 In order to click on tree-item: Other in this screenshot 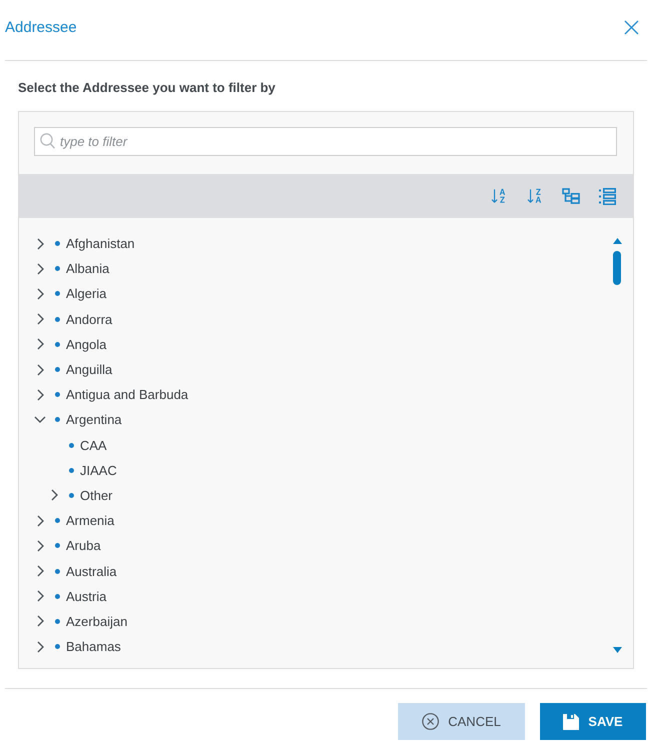, I will do `click(96, 495)`.